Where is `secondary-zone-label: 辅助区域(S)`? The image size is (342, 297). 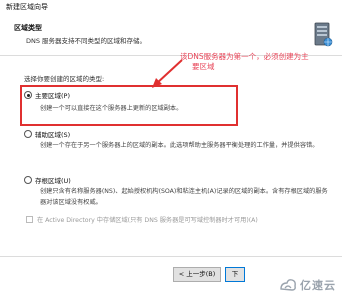
secondary-zone-label: 辅助区域(S) is located at coordinates (53, 135).